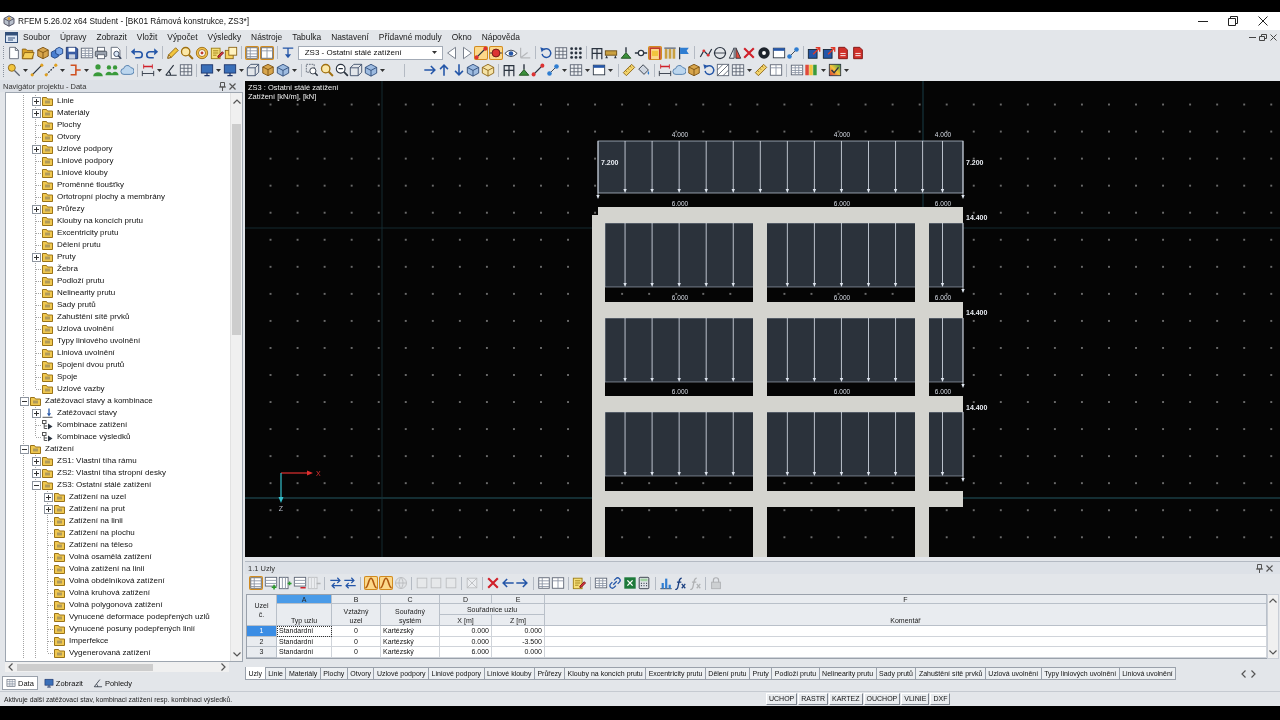  Describe the element at coordinates (410, 37) in the screenshot. I see `menu-item: Přídavné moduly` at that location.